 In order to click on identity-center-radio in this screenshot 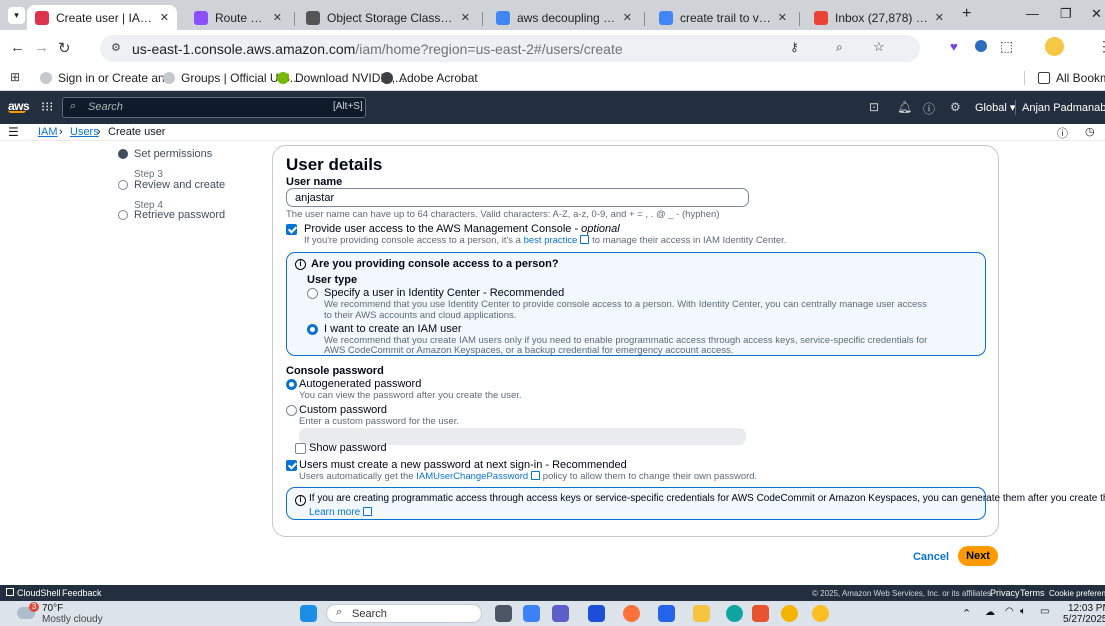, I will do `click(312, 293)`.